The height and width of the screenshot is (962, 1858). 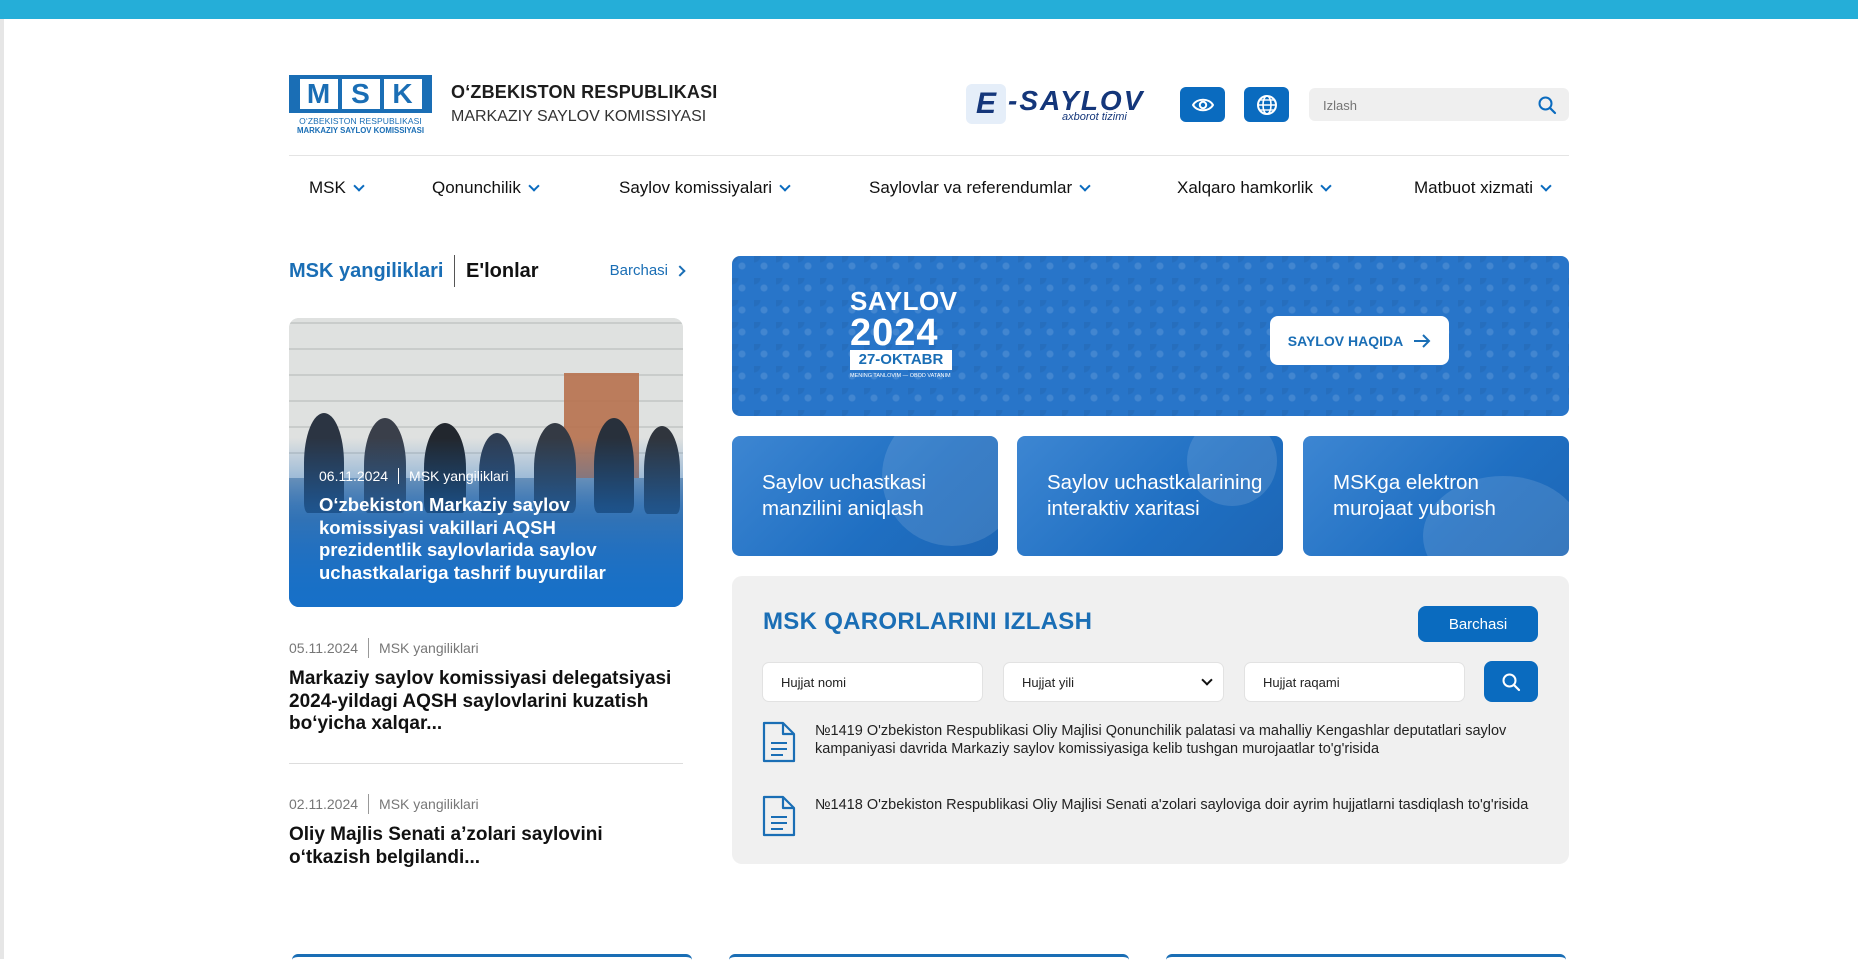 I want to click on accessibility-button, so click(x=1202, y=104).